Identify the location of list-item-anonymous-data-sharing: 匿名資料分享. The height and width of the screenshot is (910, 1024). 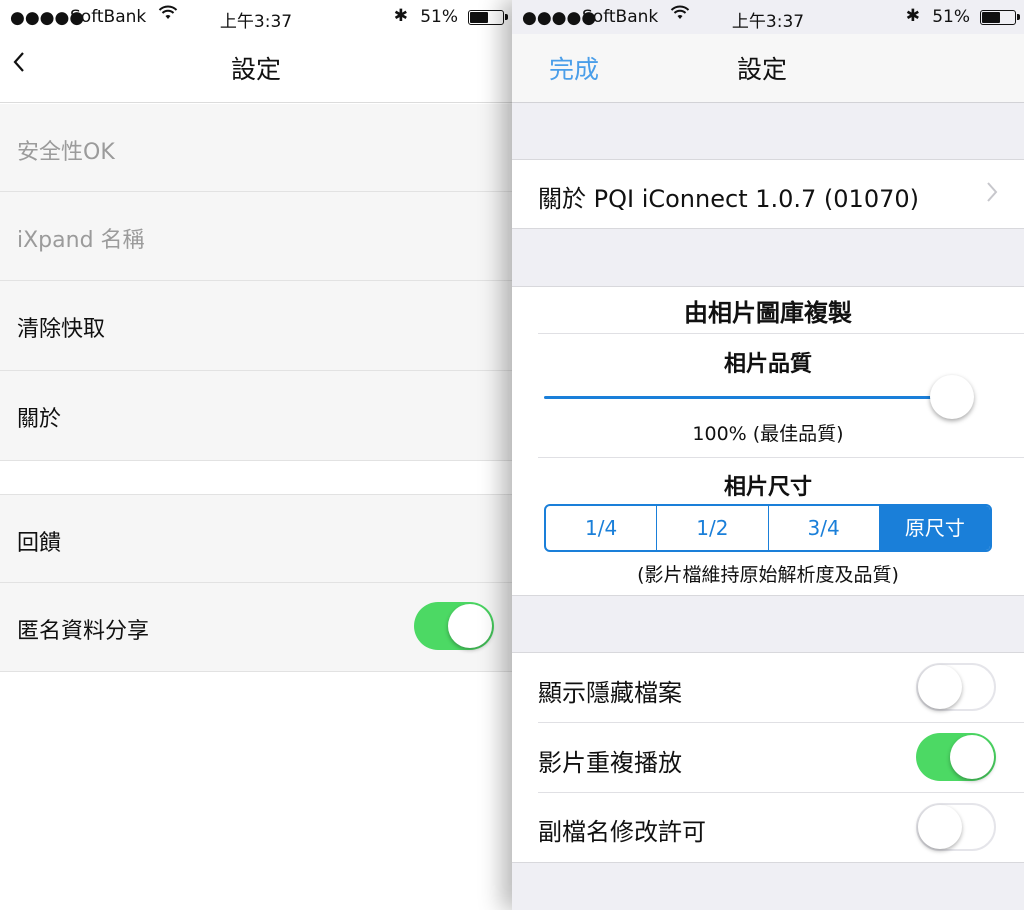
(256, 627).